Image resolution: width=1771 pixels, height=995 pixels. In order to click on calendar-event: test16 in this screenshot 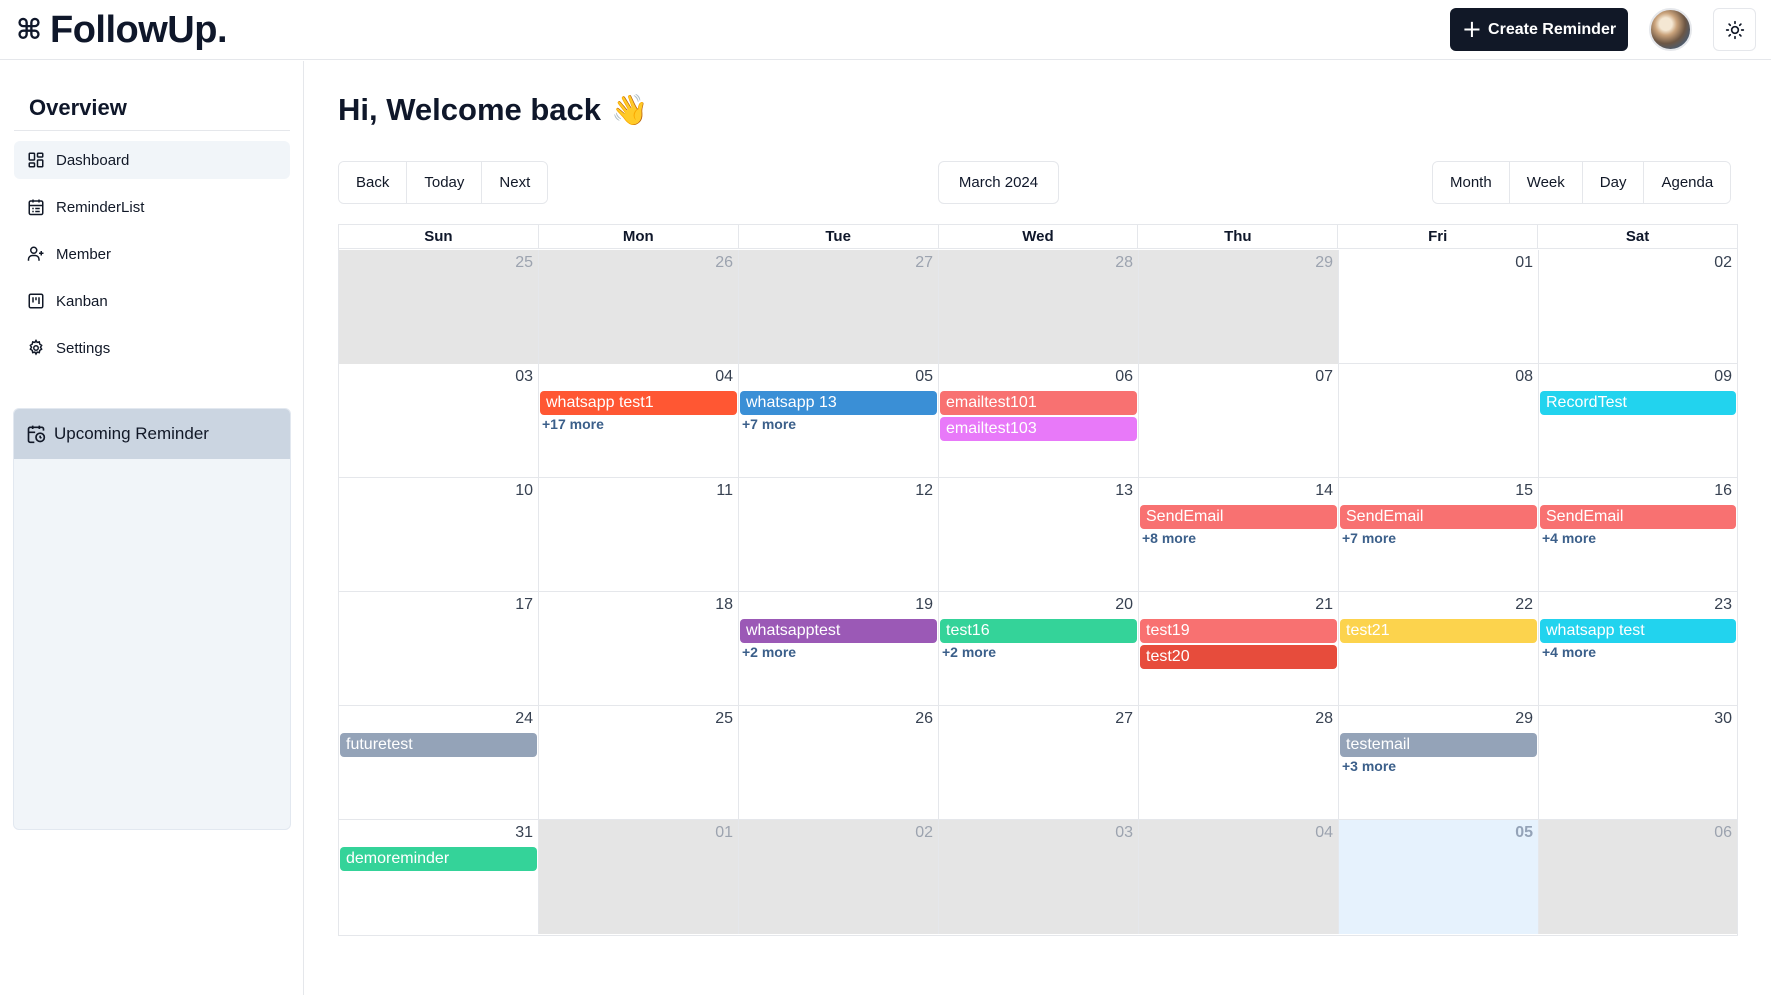, I will do `click(1038, 631)`.